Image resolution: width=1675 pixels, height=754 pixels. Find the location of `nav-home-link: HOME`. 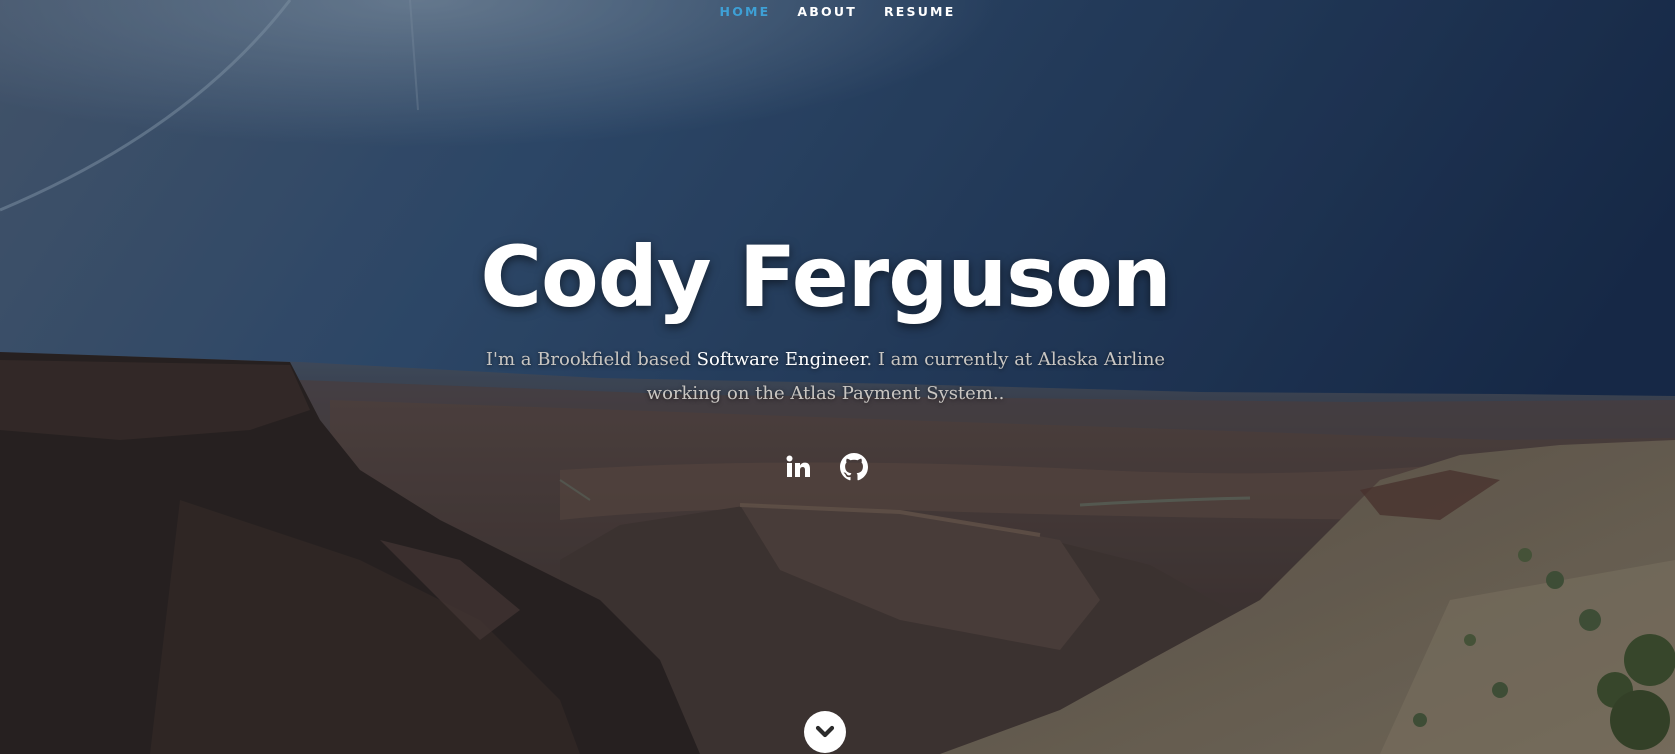

nav-home-link: HOME is located at coordinates (745, 11).